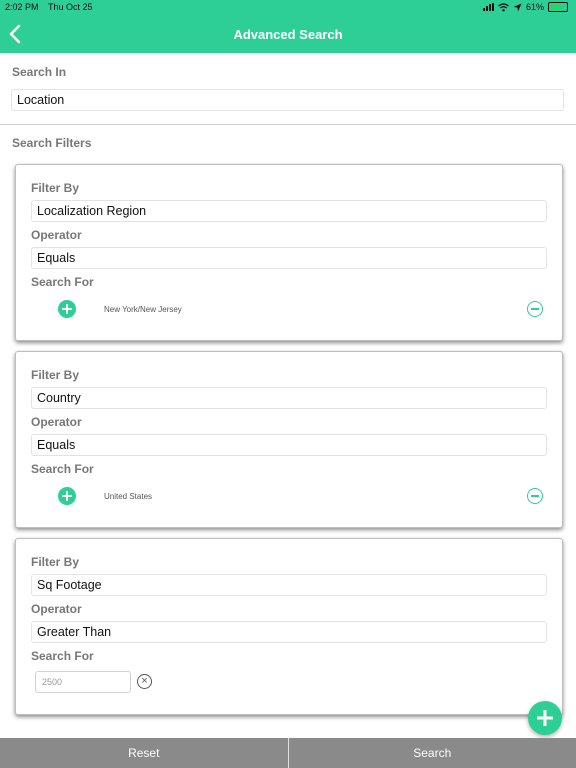  I want to click on status-indicators: 61%, so click(525, 7).